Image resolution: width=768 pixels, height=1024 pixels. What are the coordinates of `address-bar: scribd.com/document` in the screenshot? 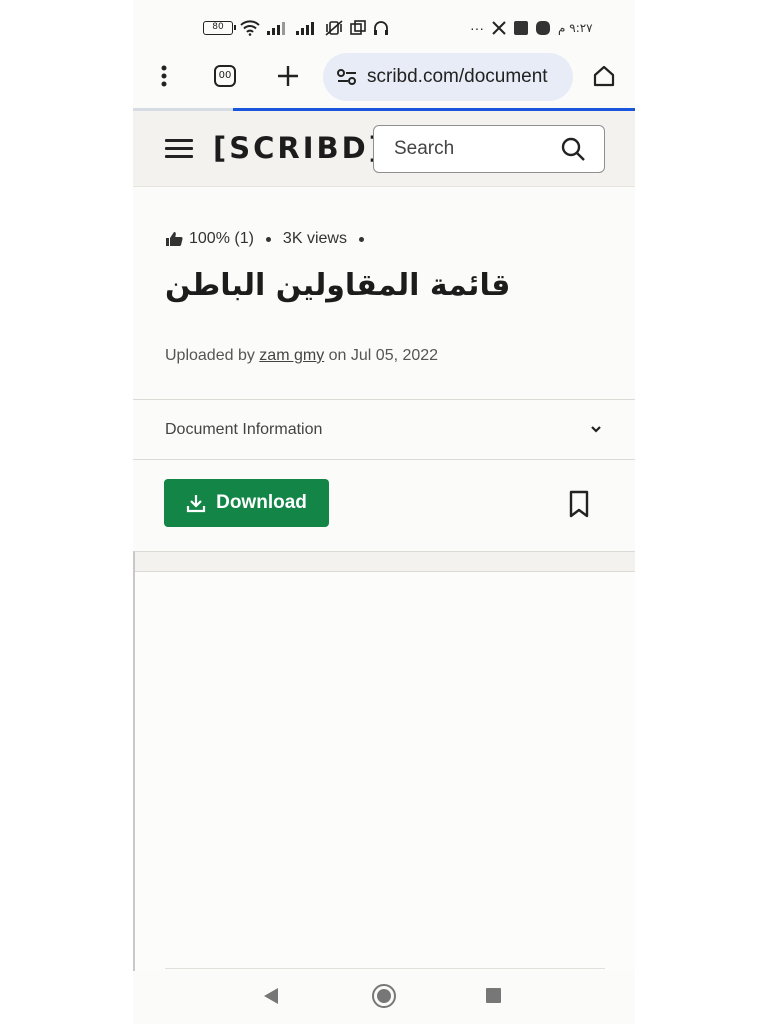 It's located at (448, 77).